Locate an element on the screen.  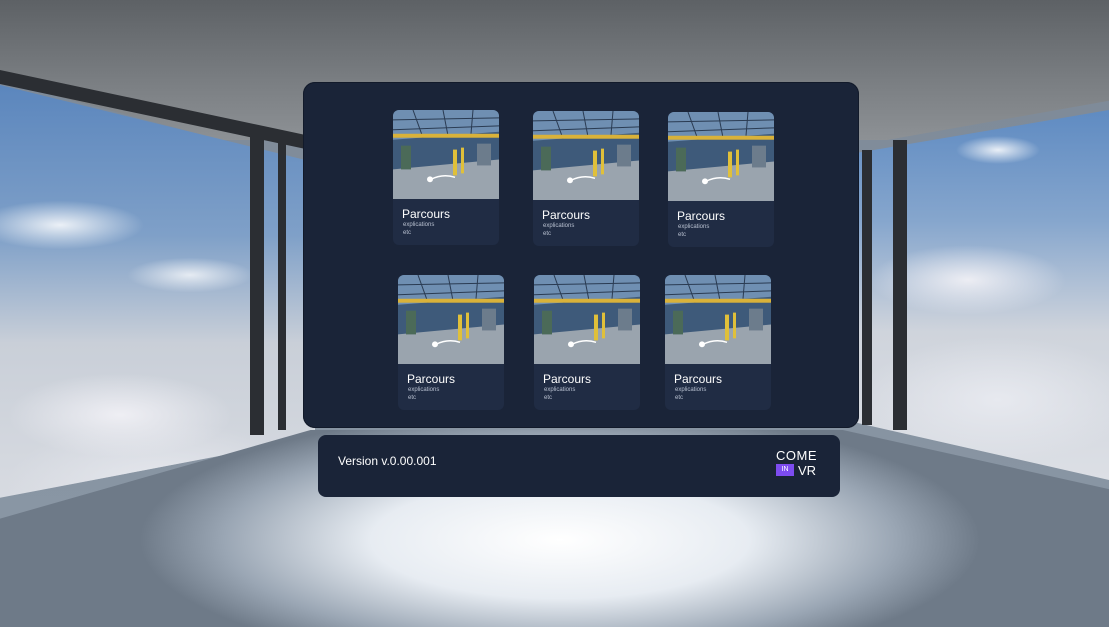
come-in-vr-logo: COME IN VR is located at coordinates (798, 464).